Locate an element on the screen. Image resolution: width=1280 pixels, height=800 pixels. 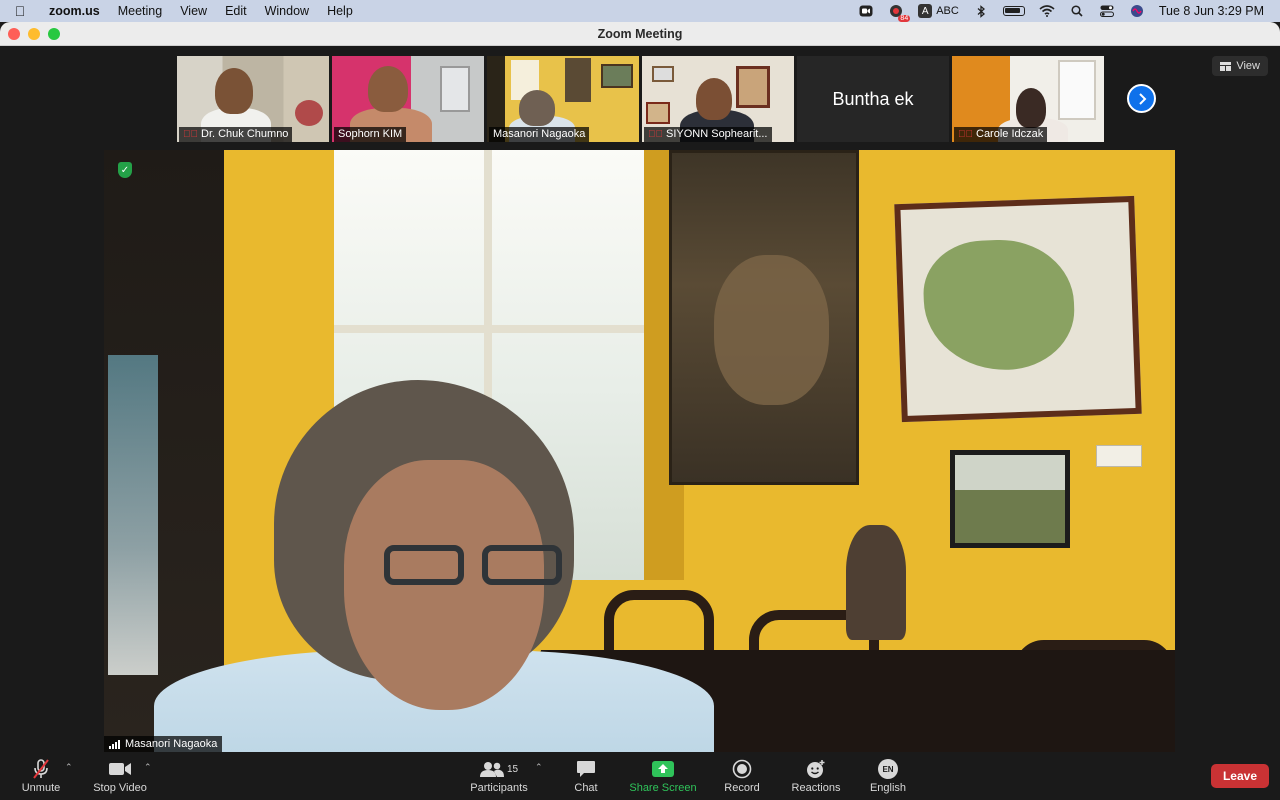
view-button: View is located at coordinates (1240, 66).